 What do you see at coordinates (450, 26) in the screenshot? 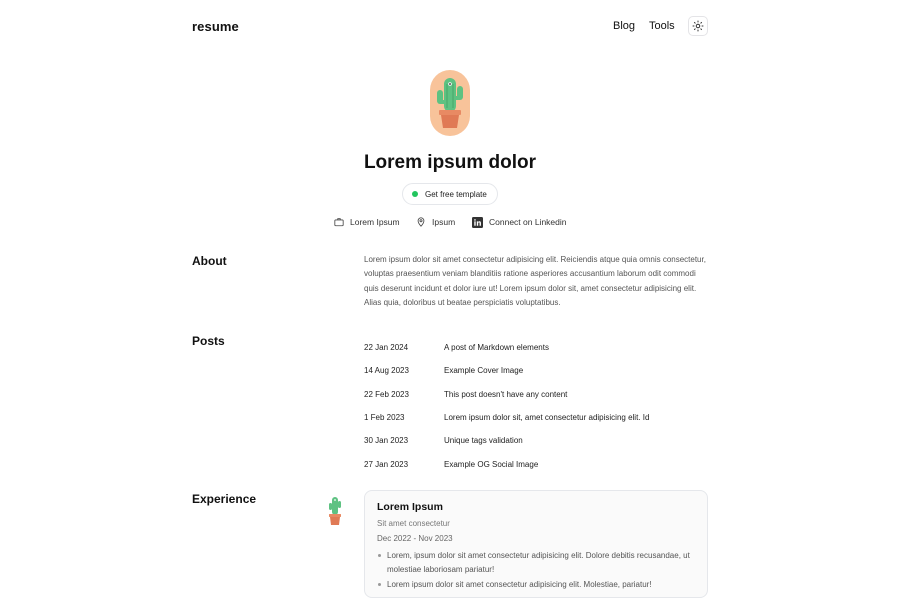
I see `site-header: resume Blog Tools` at bounding box center [450, 26].